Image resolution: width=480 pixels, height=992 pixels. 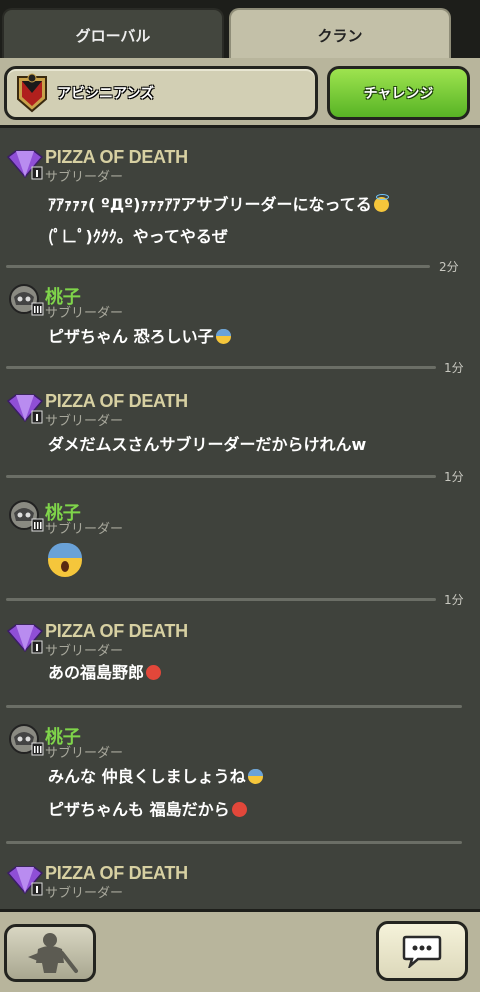 I want to click on challenge-button: チャレンジ, so click(x=398, y=93).